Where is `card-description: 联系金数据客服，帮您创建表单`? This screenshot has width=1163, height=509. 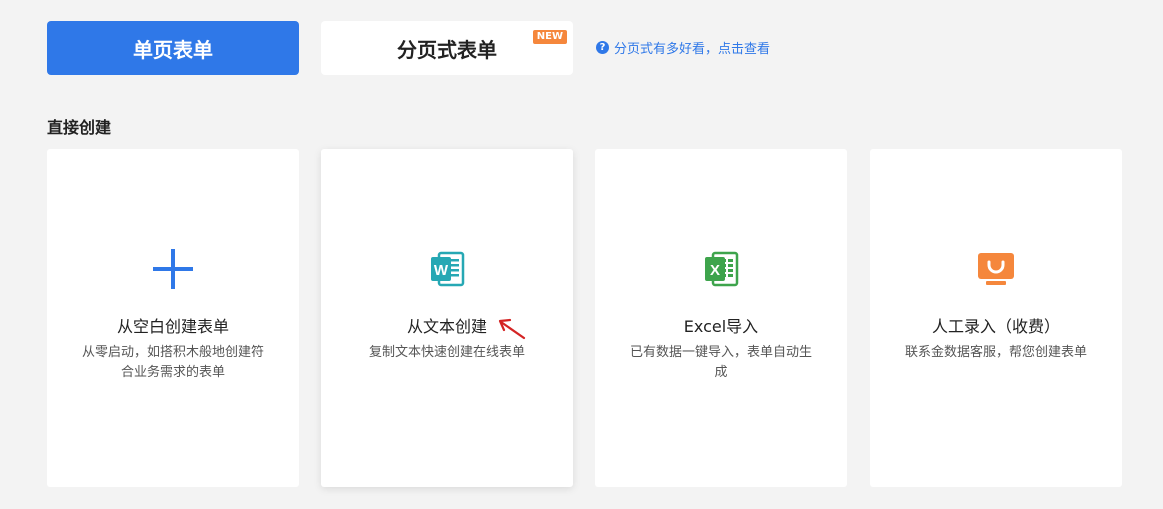
card-description: 联系金数据客服，帮您创建表单 is located at coordinates (995, 352).